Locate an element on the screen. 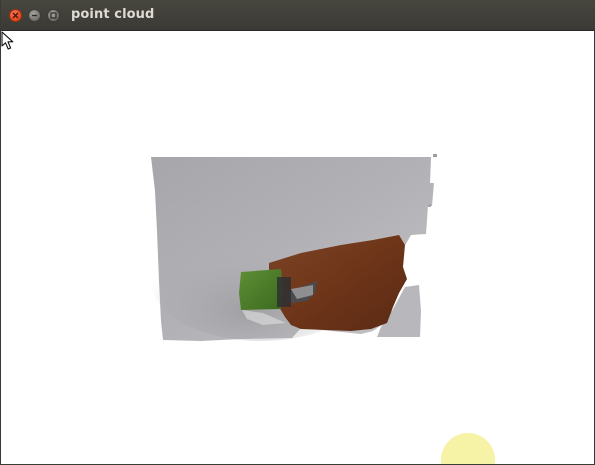 The height and width of the screenshot is (465, 595). minimize-icon is located at coordinates (34, 15).